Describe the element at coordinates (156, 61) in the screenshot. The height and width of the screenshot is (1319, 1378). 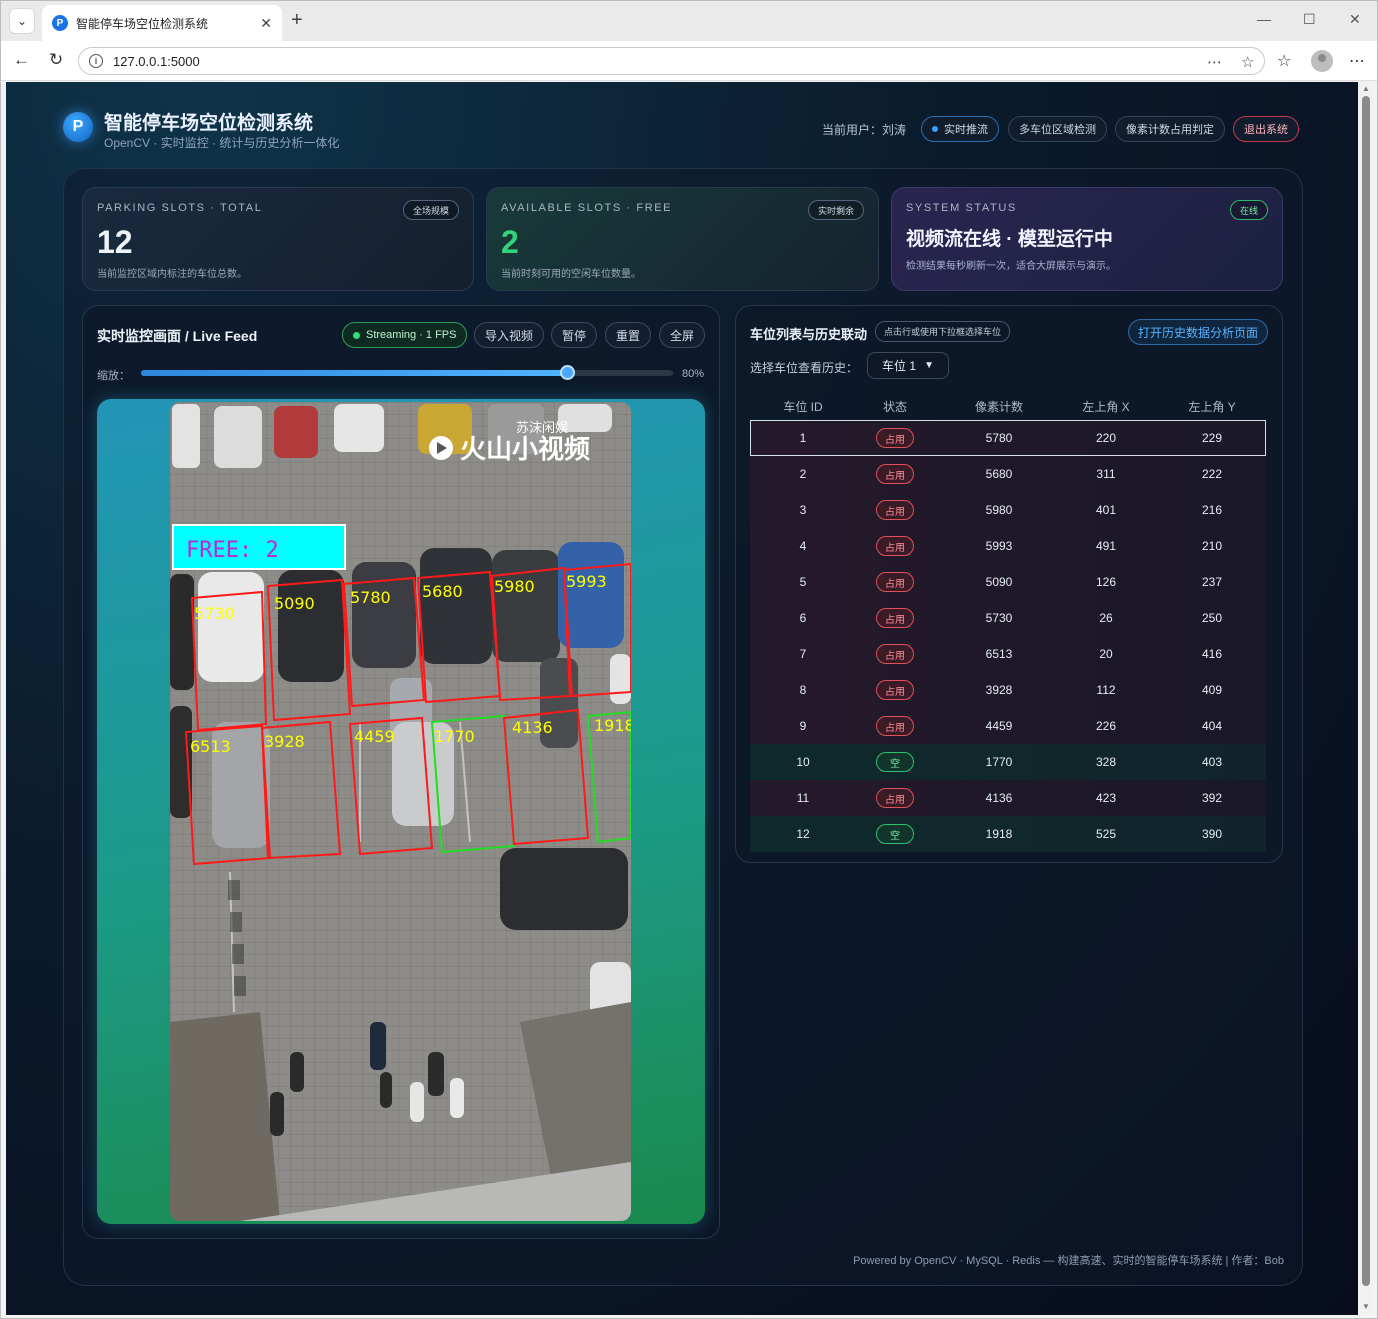
I see `url-text: 127.0.0.1:5000` at that location.